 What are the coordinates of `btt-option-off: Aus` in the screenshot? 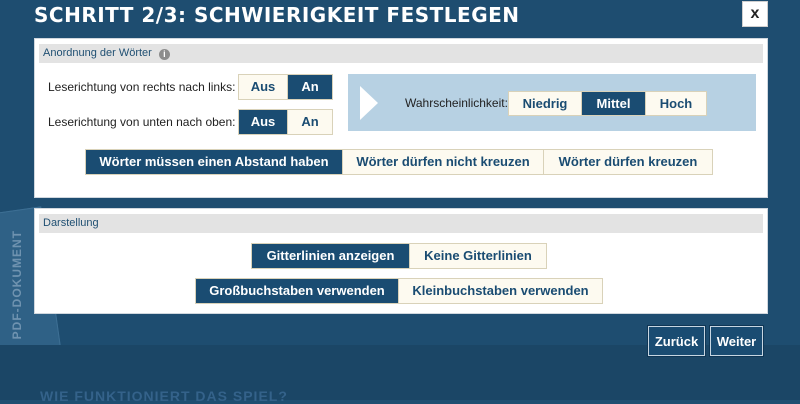 It's located at (263, 122).